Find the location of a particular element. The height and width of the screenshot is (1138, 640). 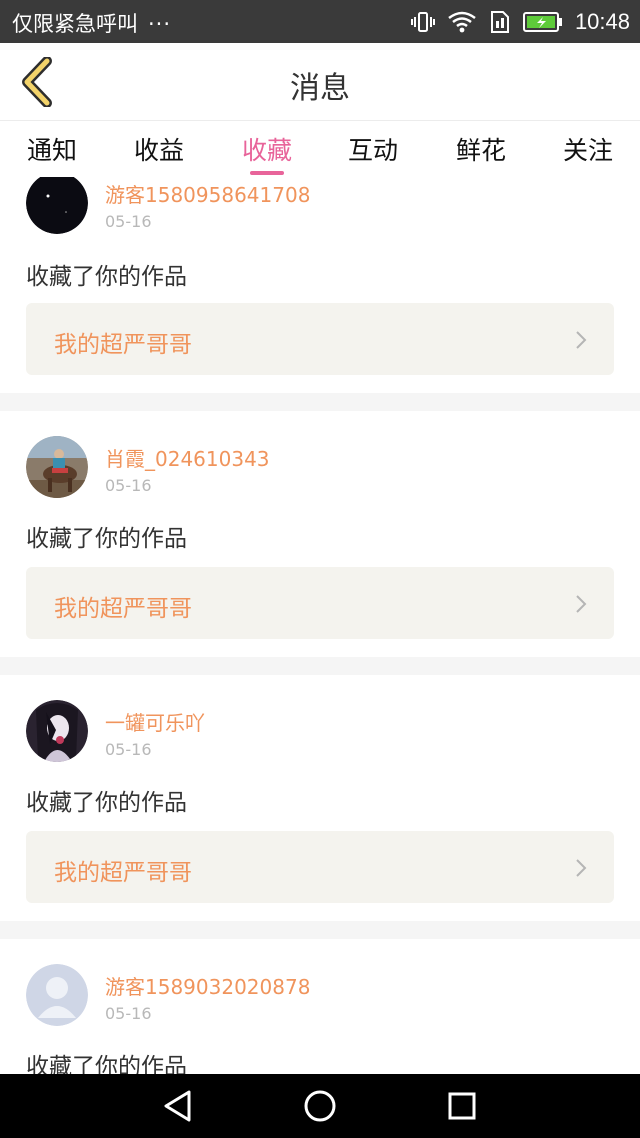

page-title: 消息 is located at coordinates (320, 88).